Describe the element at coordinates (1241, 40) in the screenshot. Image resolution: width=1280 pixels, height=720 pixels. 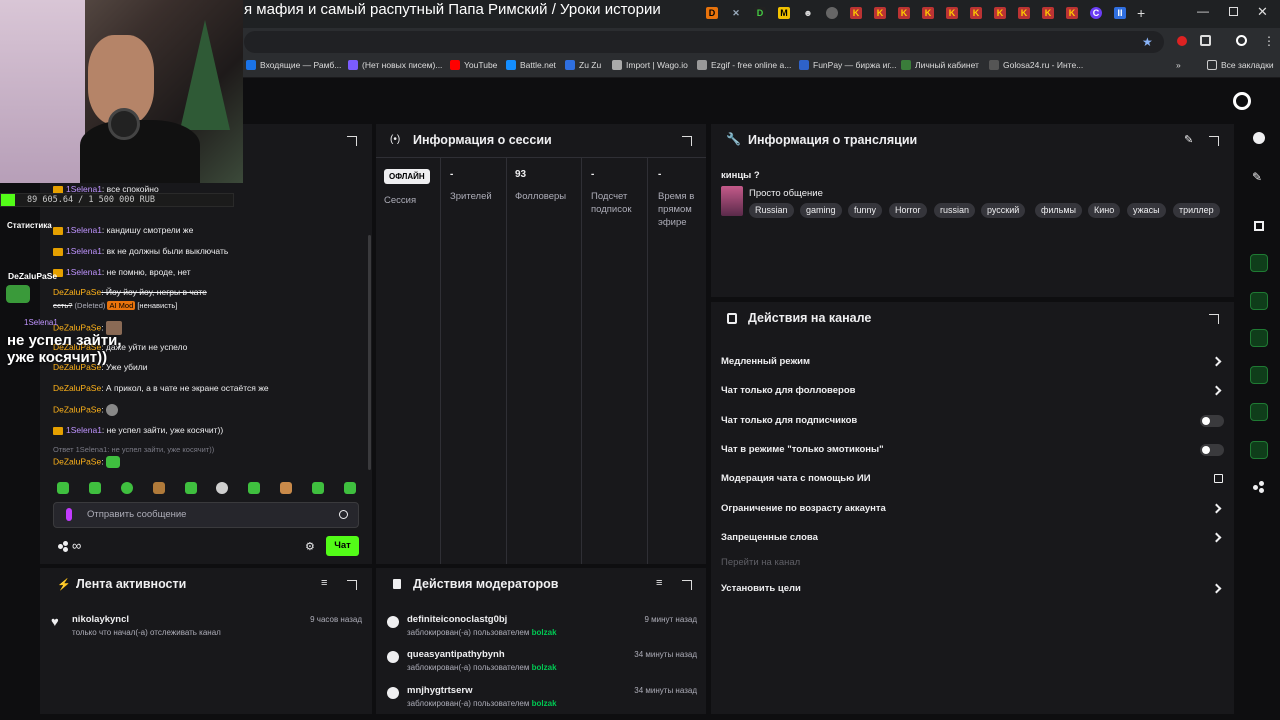
I see `profile-icon` at that location.